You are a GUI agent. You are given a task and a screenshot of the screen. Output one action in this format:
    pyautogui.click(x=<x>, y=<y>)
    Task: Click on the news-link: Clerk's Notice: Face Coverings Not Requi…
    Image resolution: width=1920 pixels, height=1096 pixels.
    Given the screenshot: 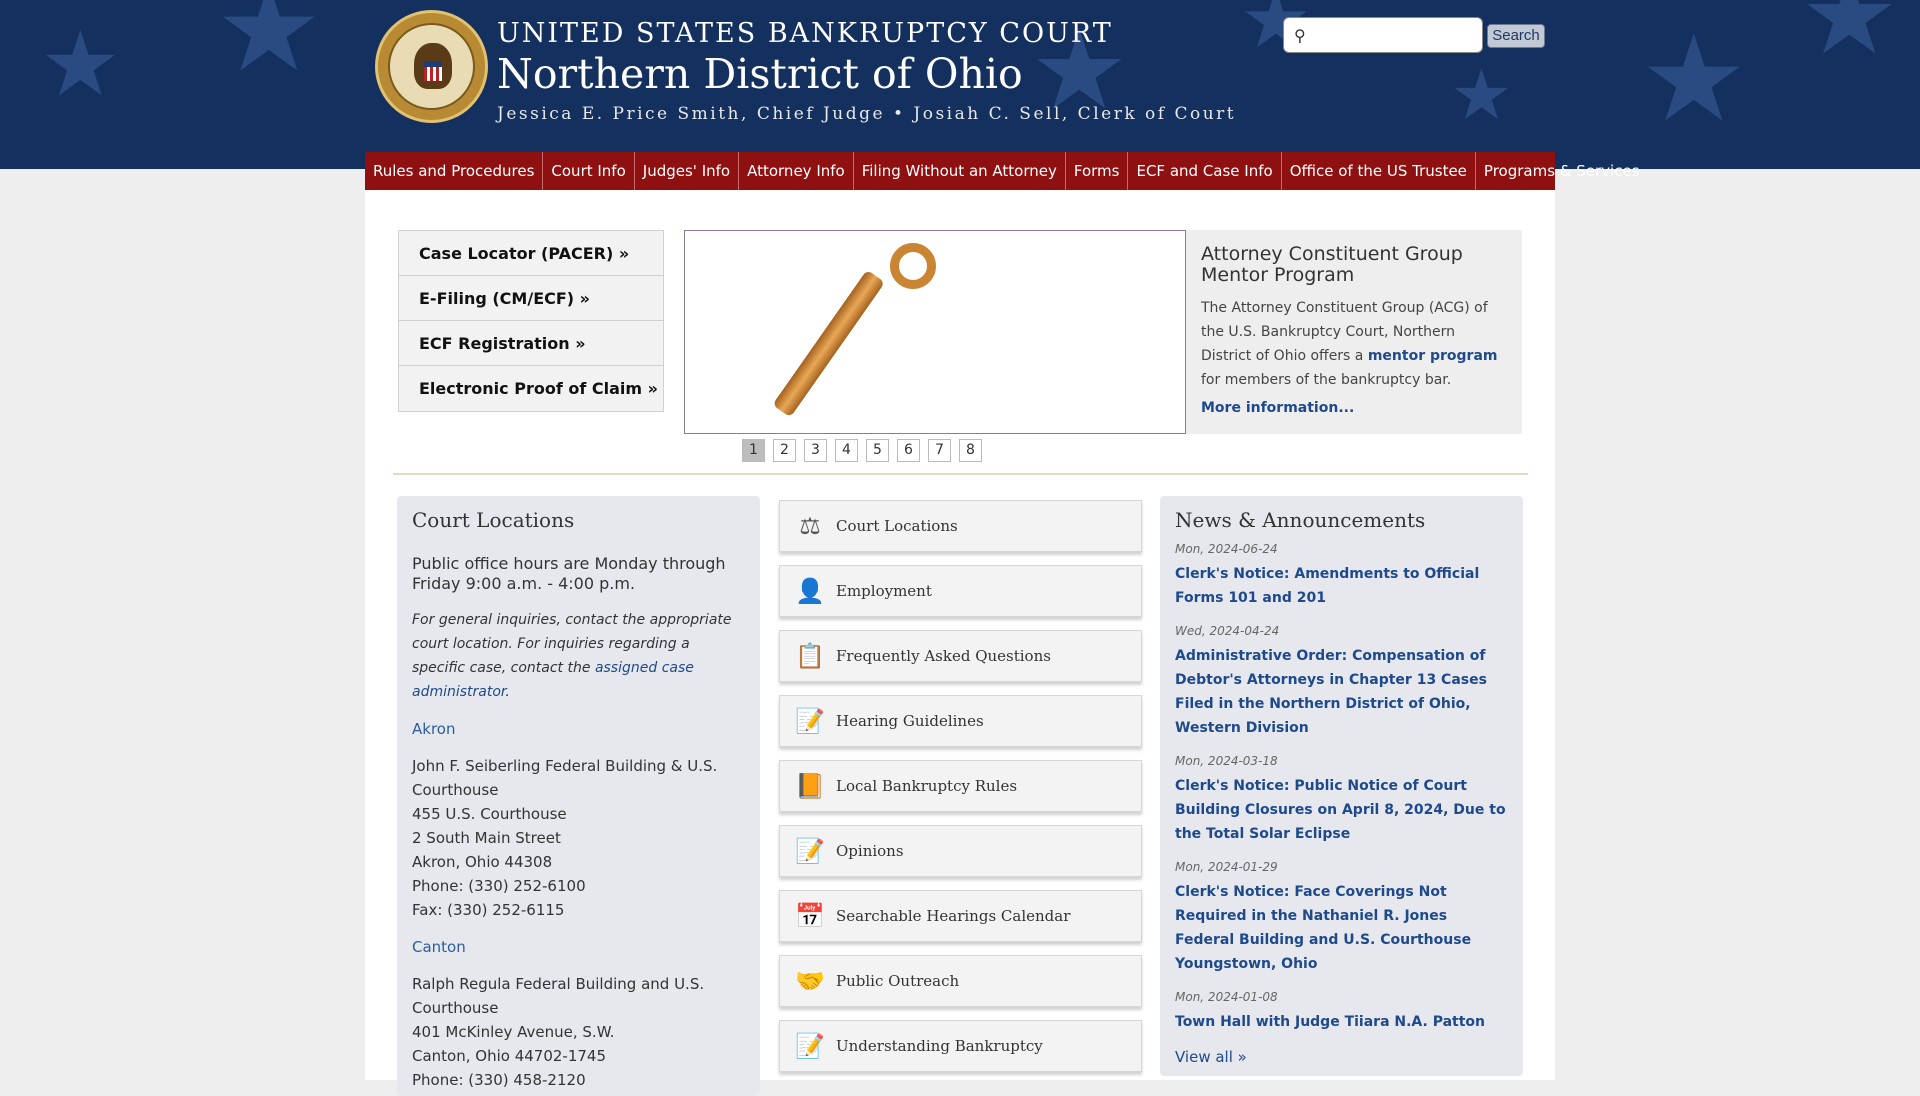 What is the action you would take?
    pyautogui.click(x=1341, y=928)
    